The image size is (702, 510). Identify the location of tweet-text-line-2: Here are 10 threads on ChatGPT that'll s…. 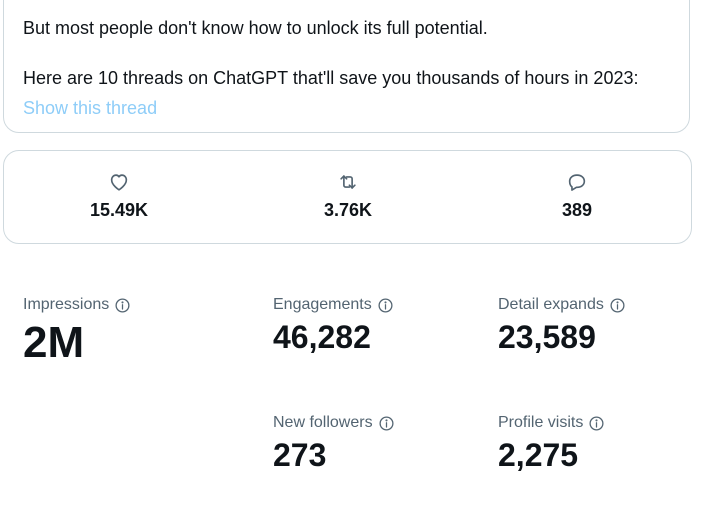
(331, 78).